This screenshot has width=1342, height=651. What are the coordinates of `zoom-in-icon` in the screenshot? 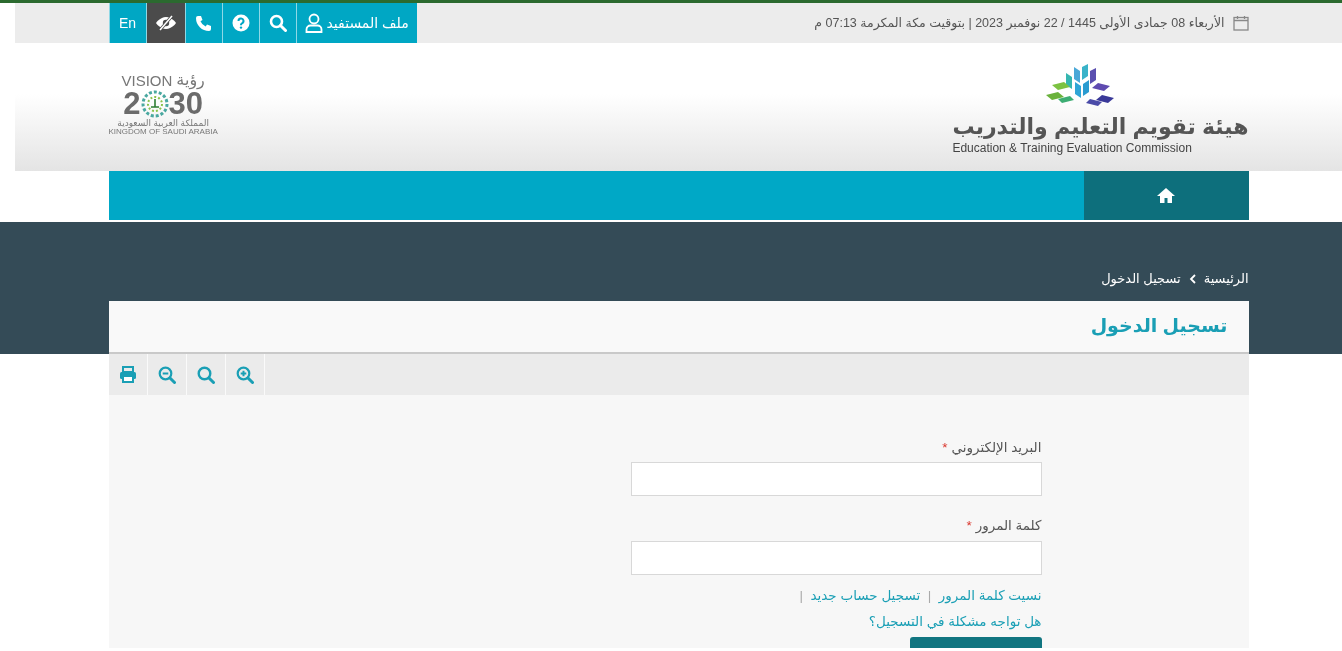 It's located at (244, 374).